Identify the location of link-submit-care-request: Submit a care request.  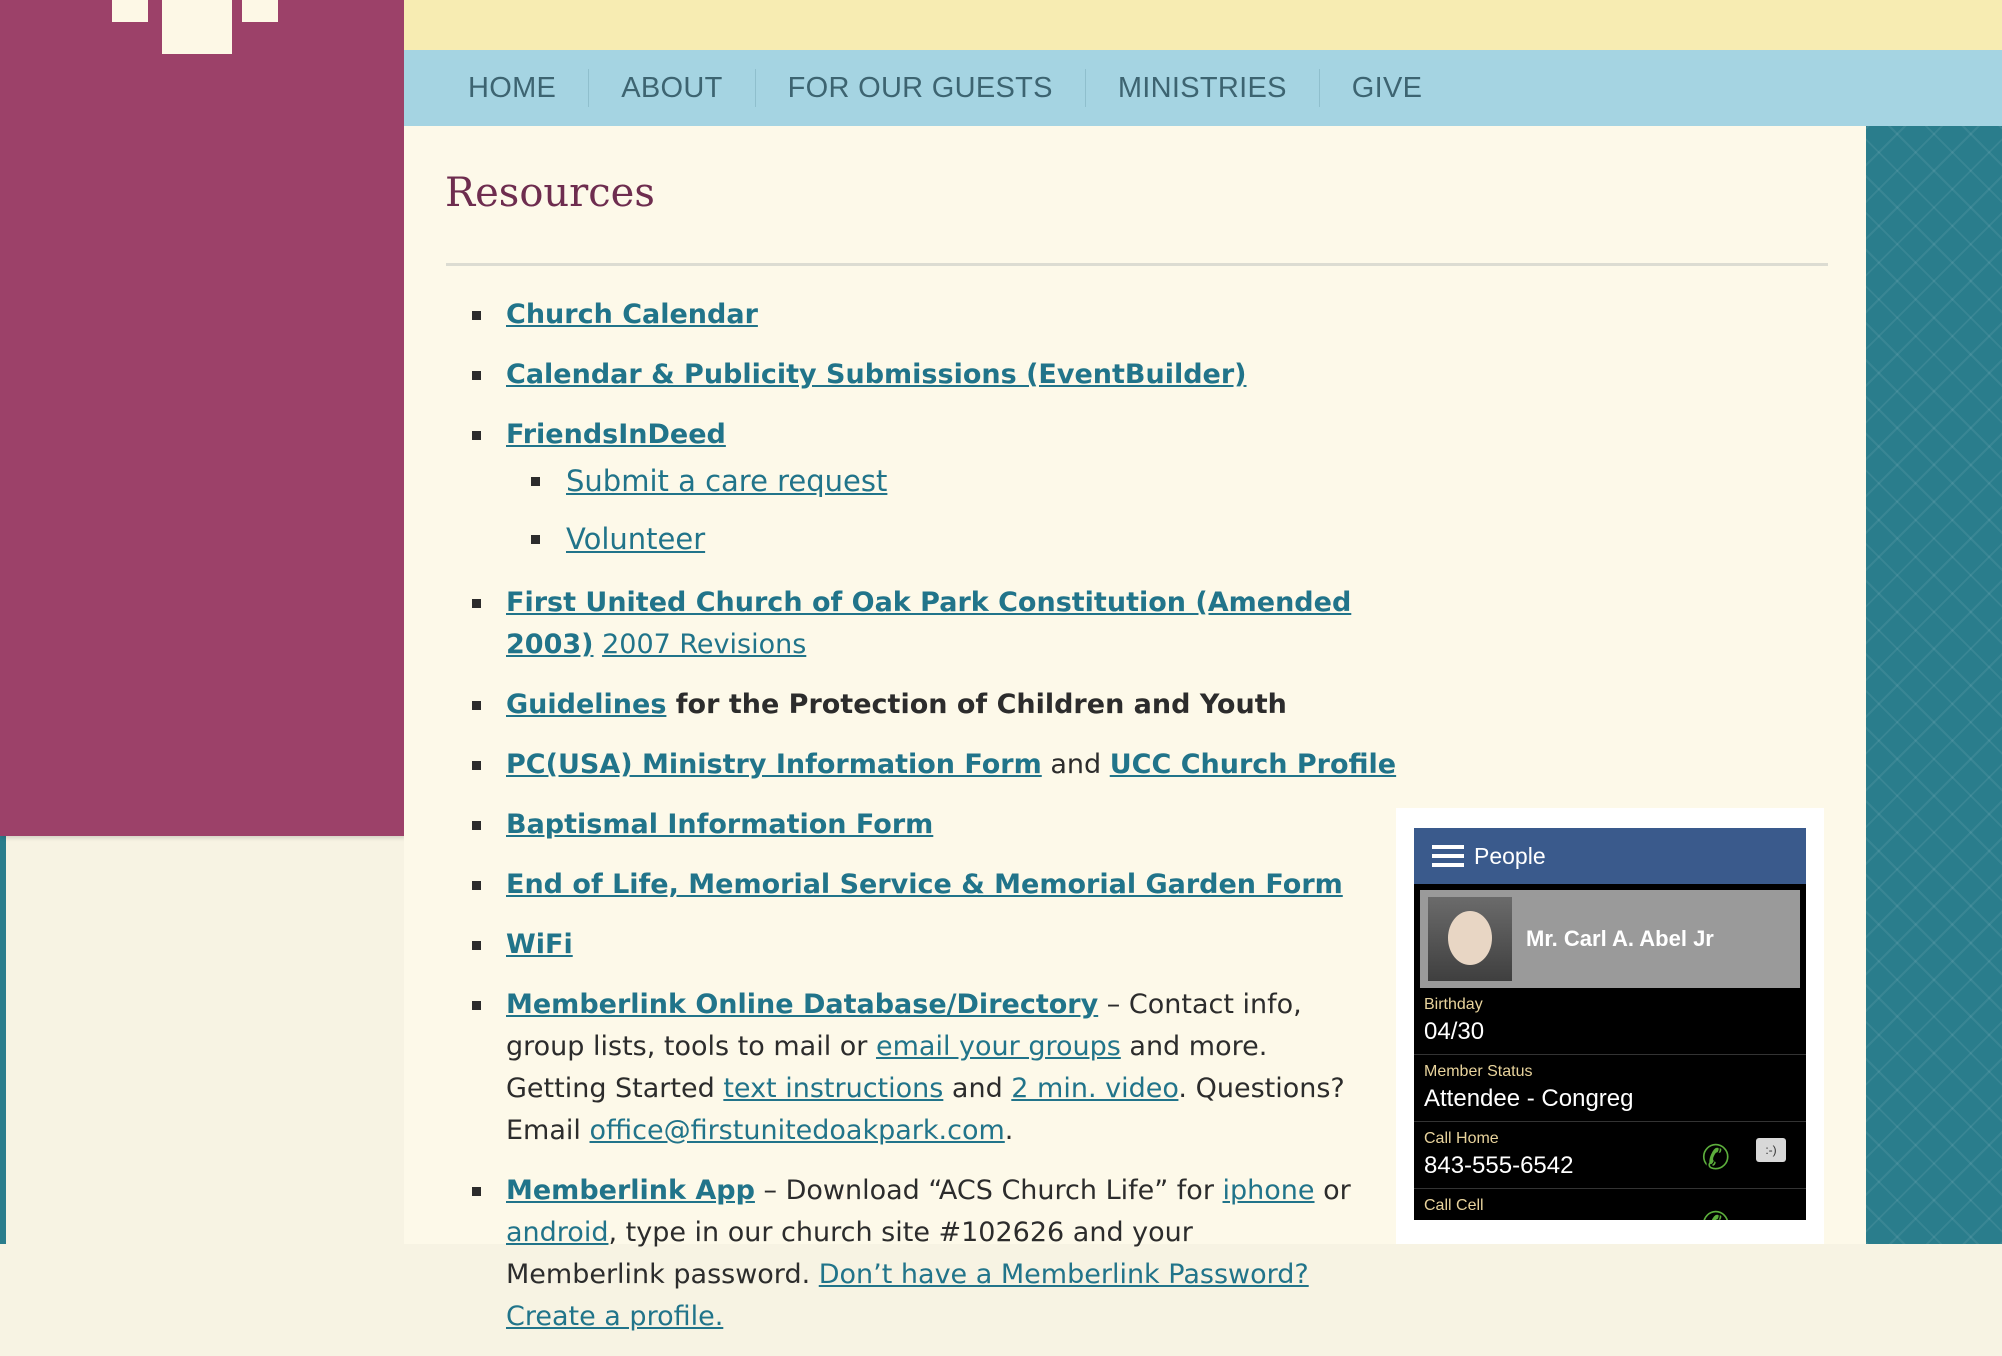
(726, 481).